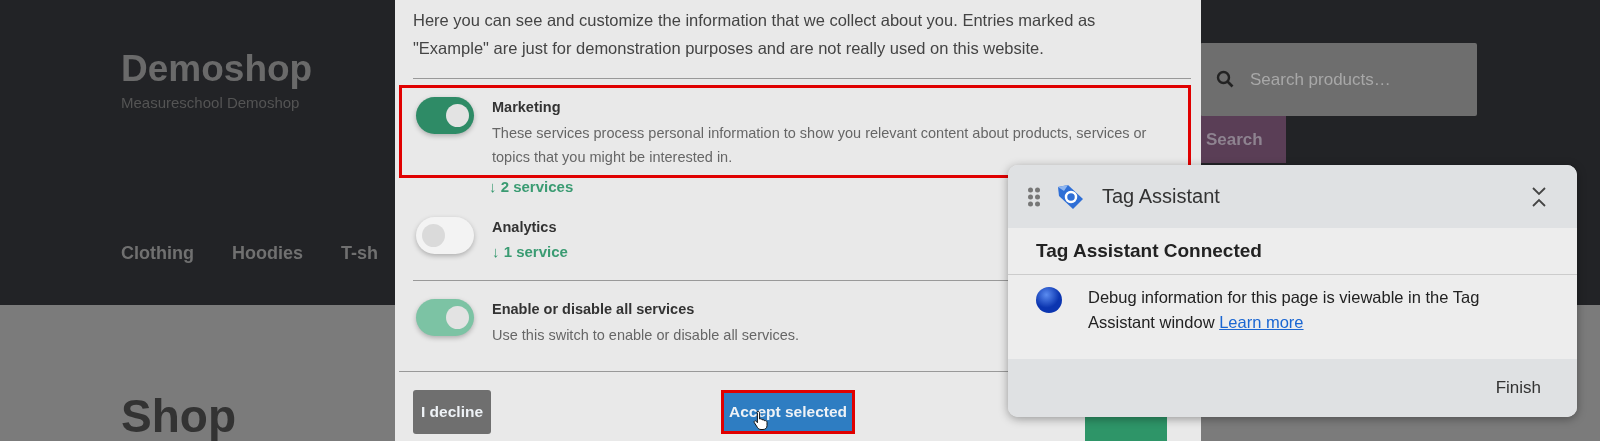  Describe the element at coordinates (802, 42) in the screenshot. I see `intro-text: Here you can see and customize the information that we collect about you. Entries marked as "Example" are just for demonstration purposes and are not really used on this website.` at that location.